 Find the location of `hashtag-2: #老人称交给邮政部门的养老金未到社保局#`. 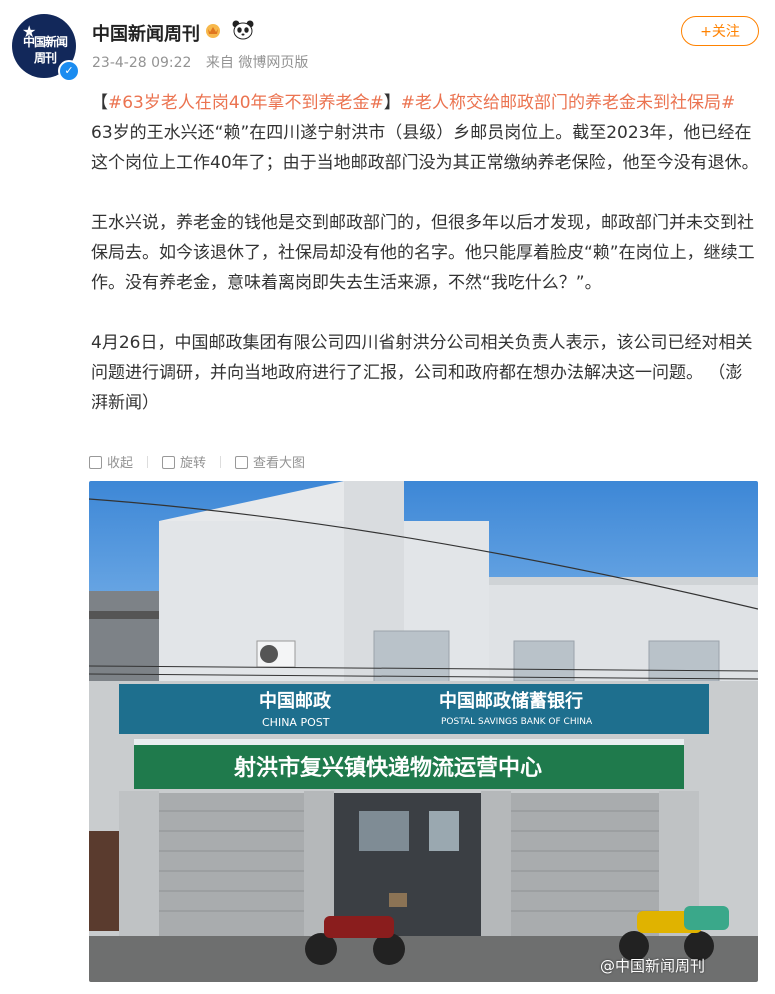

hashtag-2: #老人称交给邮政部门的养老金未到社保局# is located at coordinates (568, 103).